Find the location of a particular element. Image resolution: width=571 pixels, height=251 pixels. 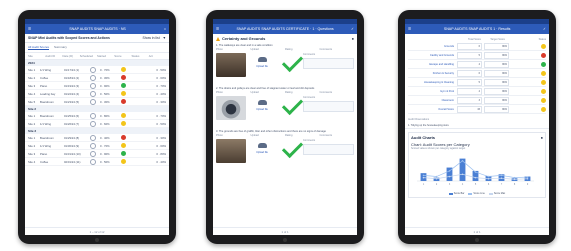

cell-act: 0 · 50% is located at coordinates (161, 69).